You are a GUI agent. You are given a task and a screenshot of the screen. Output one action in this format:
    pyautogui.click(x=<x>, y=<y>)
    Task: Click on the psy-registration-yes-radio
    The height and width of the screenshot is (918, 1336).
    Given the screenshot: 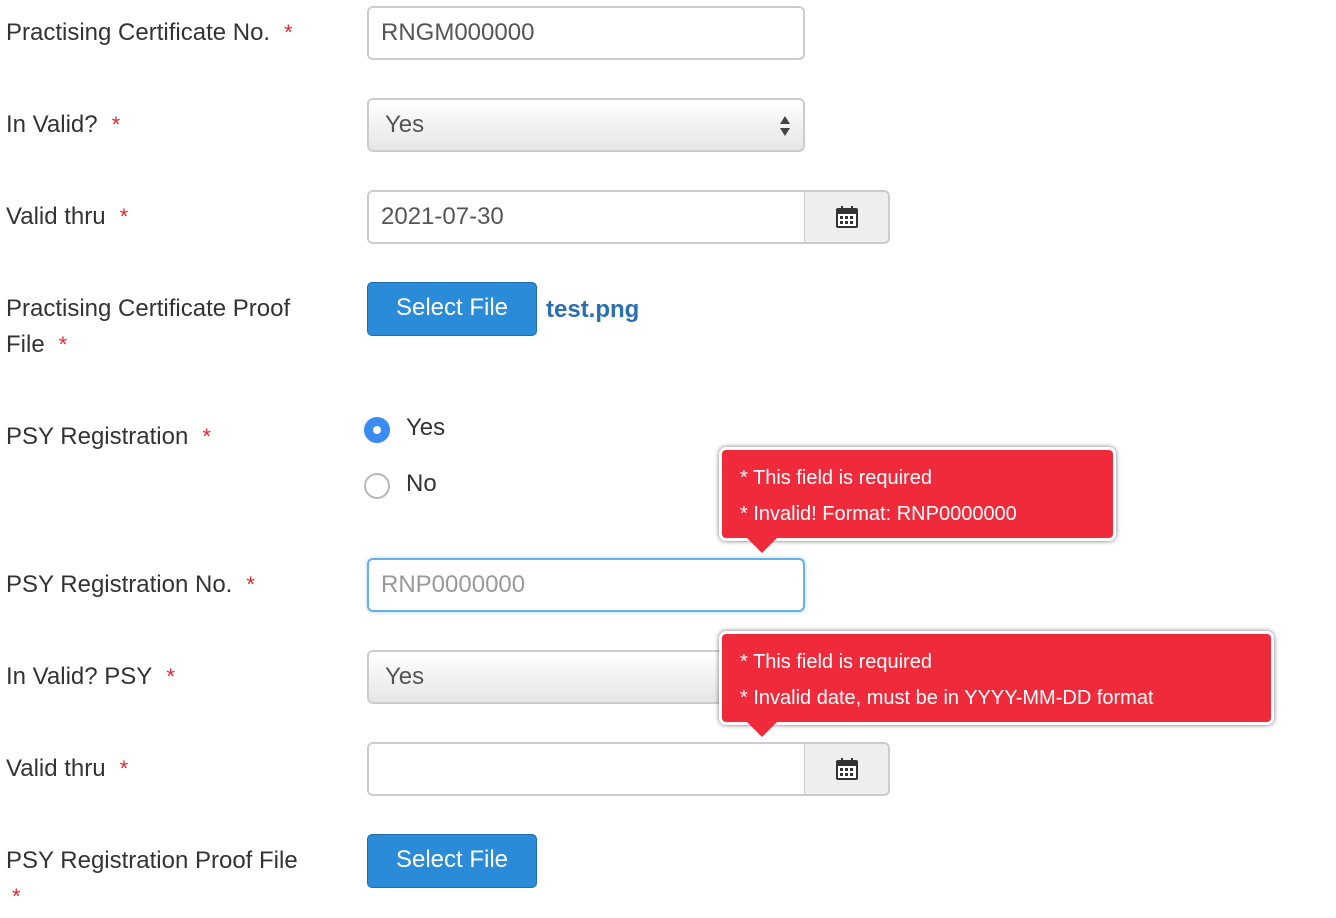 What is the action you would take?
    pyautogui.click(x=377, y=430)
    